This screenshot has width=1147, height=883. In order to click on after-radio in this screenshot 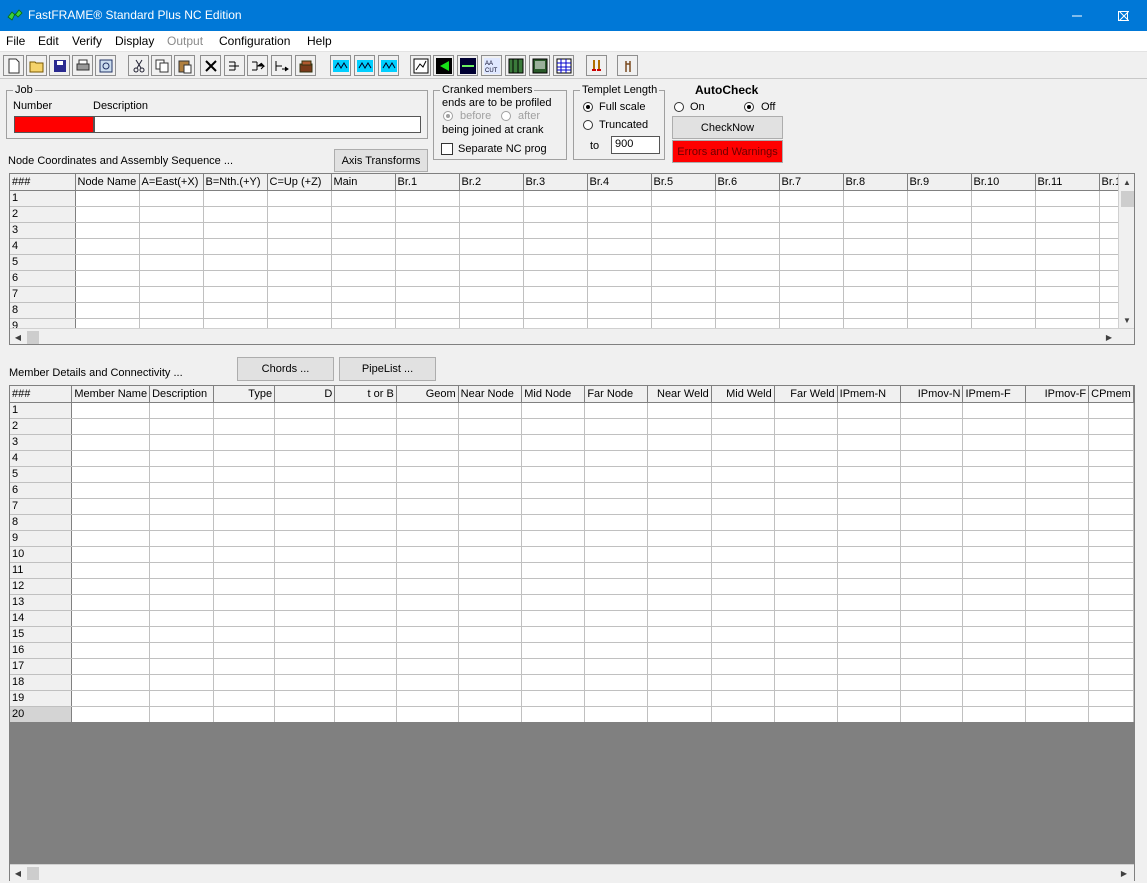, I will do `click(506, 116)`.